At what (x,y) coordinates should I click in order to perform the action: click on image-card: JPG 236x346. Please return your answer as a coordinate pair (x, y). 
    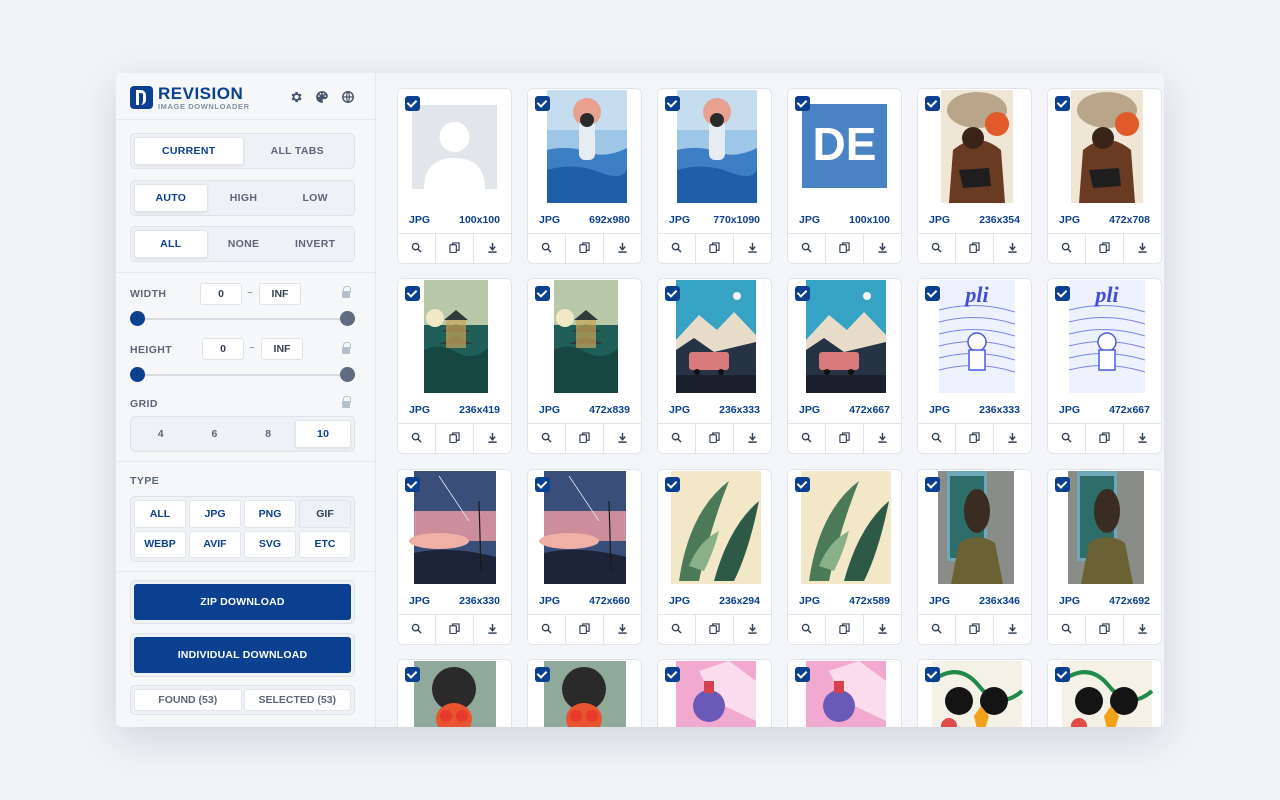
    Looking at the image, I should click on (974, 557).